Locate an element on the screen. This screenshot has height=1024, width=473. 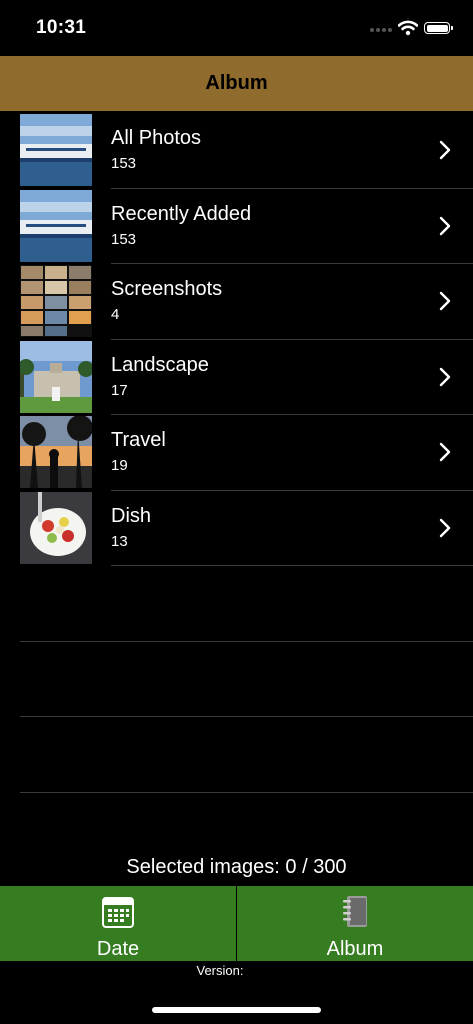
album-count: 4 is located at coordinates (115, 314).